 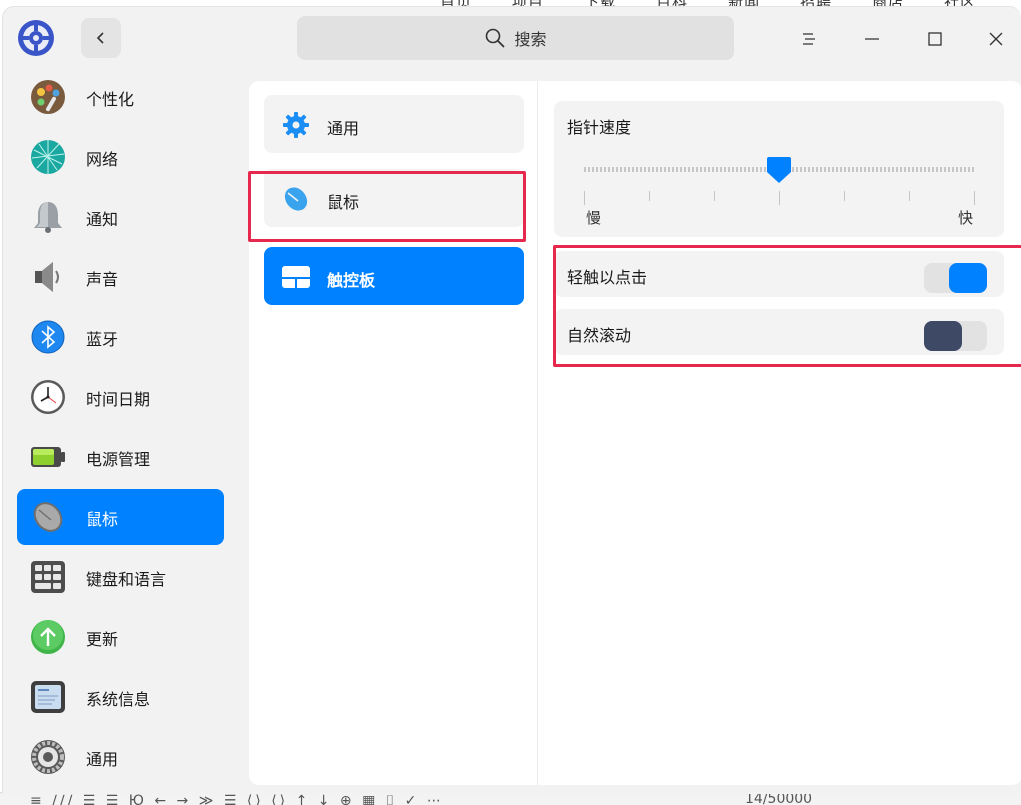 I want to click on sidebar-item-label: 个性化, so click(x=110, y=99).